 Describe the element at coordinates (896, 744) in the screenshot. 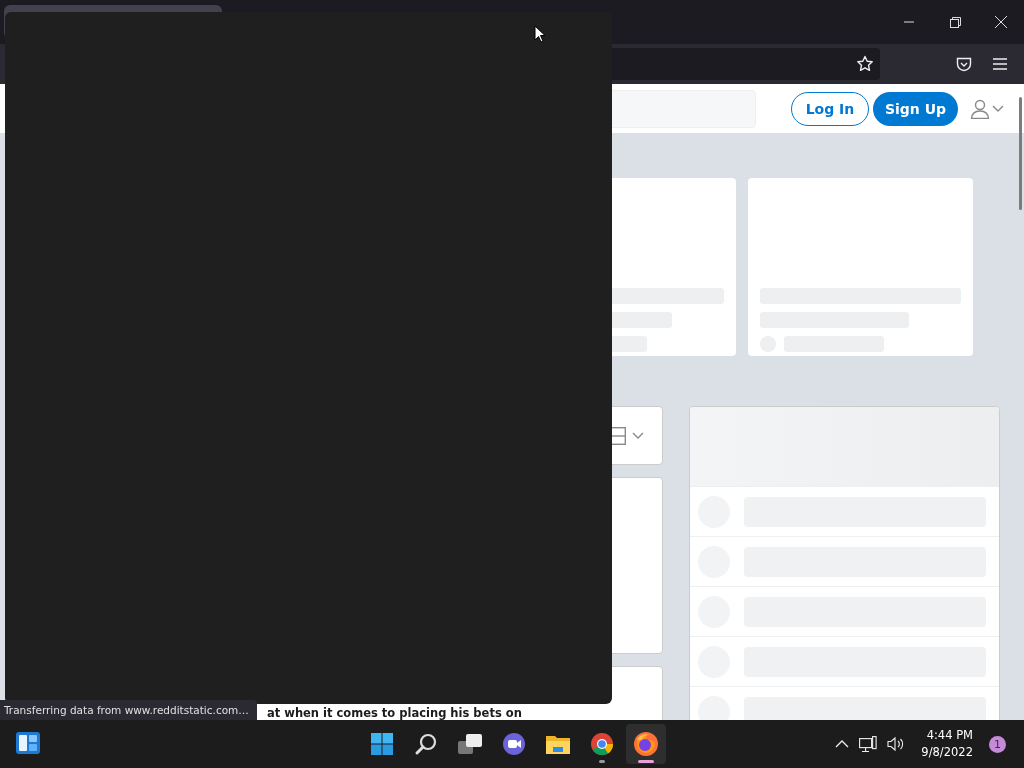

I see `volume-icon` at that location.